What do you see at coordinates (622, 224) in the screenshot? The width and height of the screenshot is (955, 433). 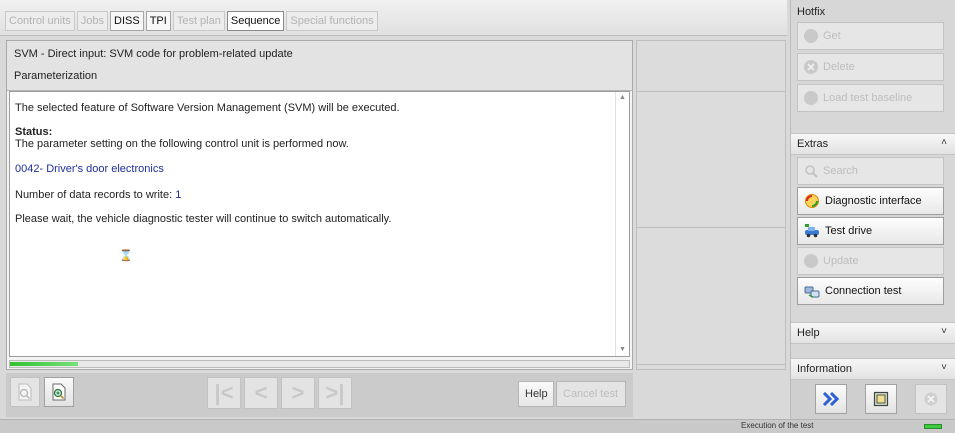 I see `vertical-scrollbar: ▲ ▼` at bounding box center [622, 224].